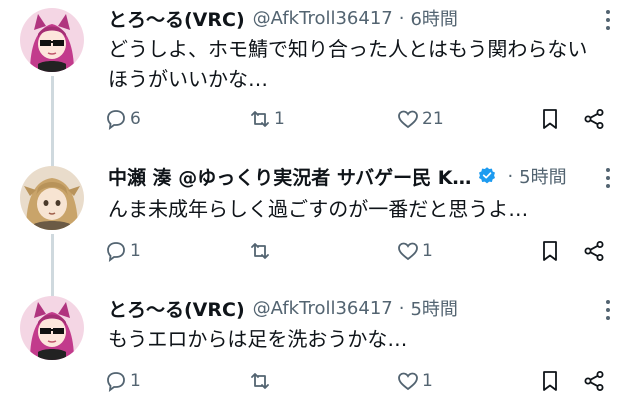 The image size is (640, 412). Describe the element at coordinates (348, 49) in the screenshot. I see `tweet-text-line: どうしよ、ホモ鯖で知り合った人とはもう関わらない` at that location.